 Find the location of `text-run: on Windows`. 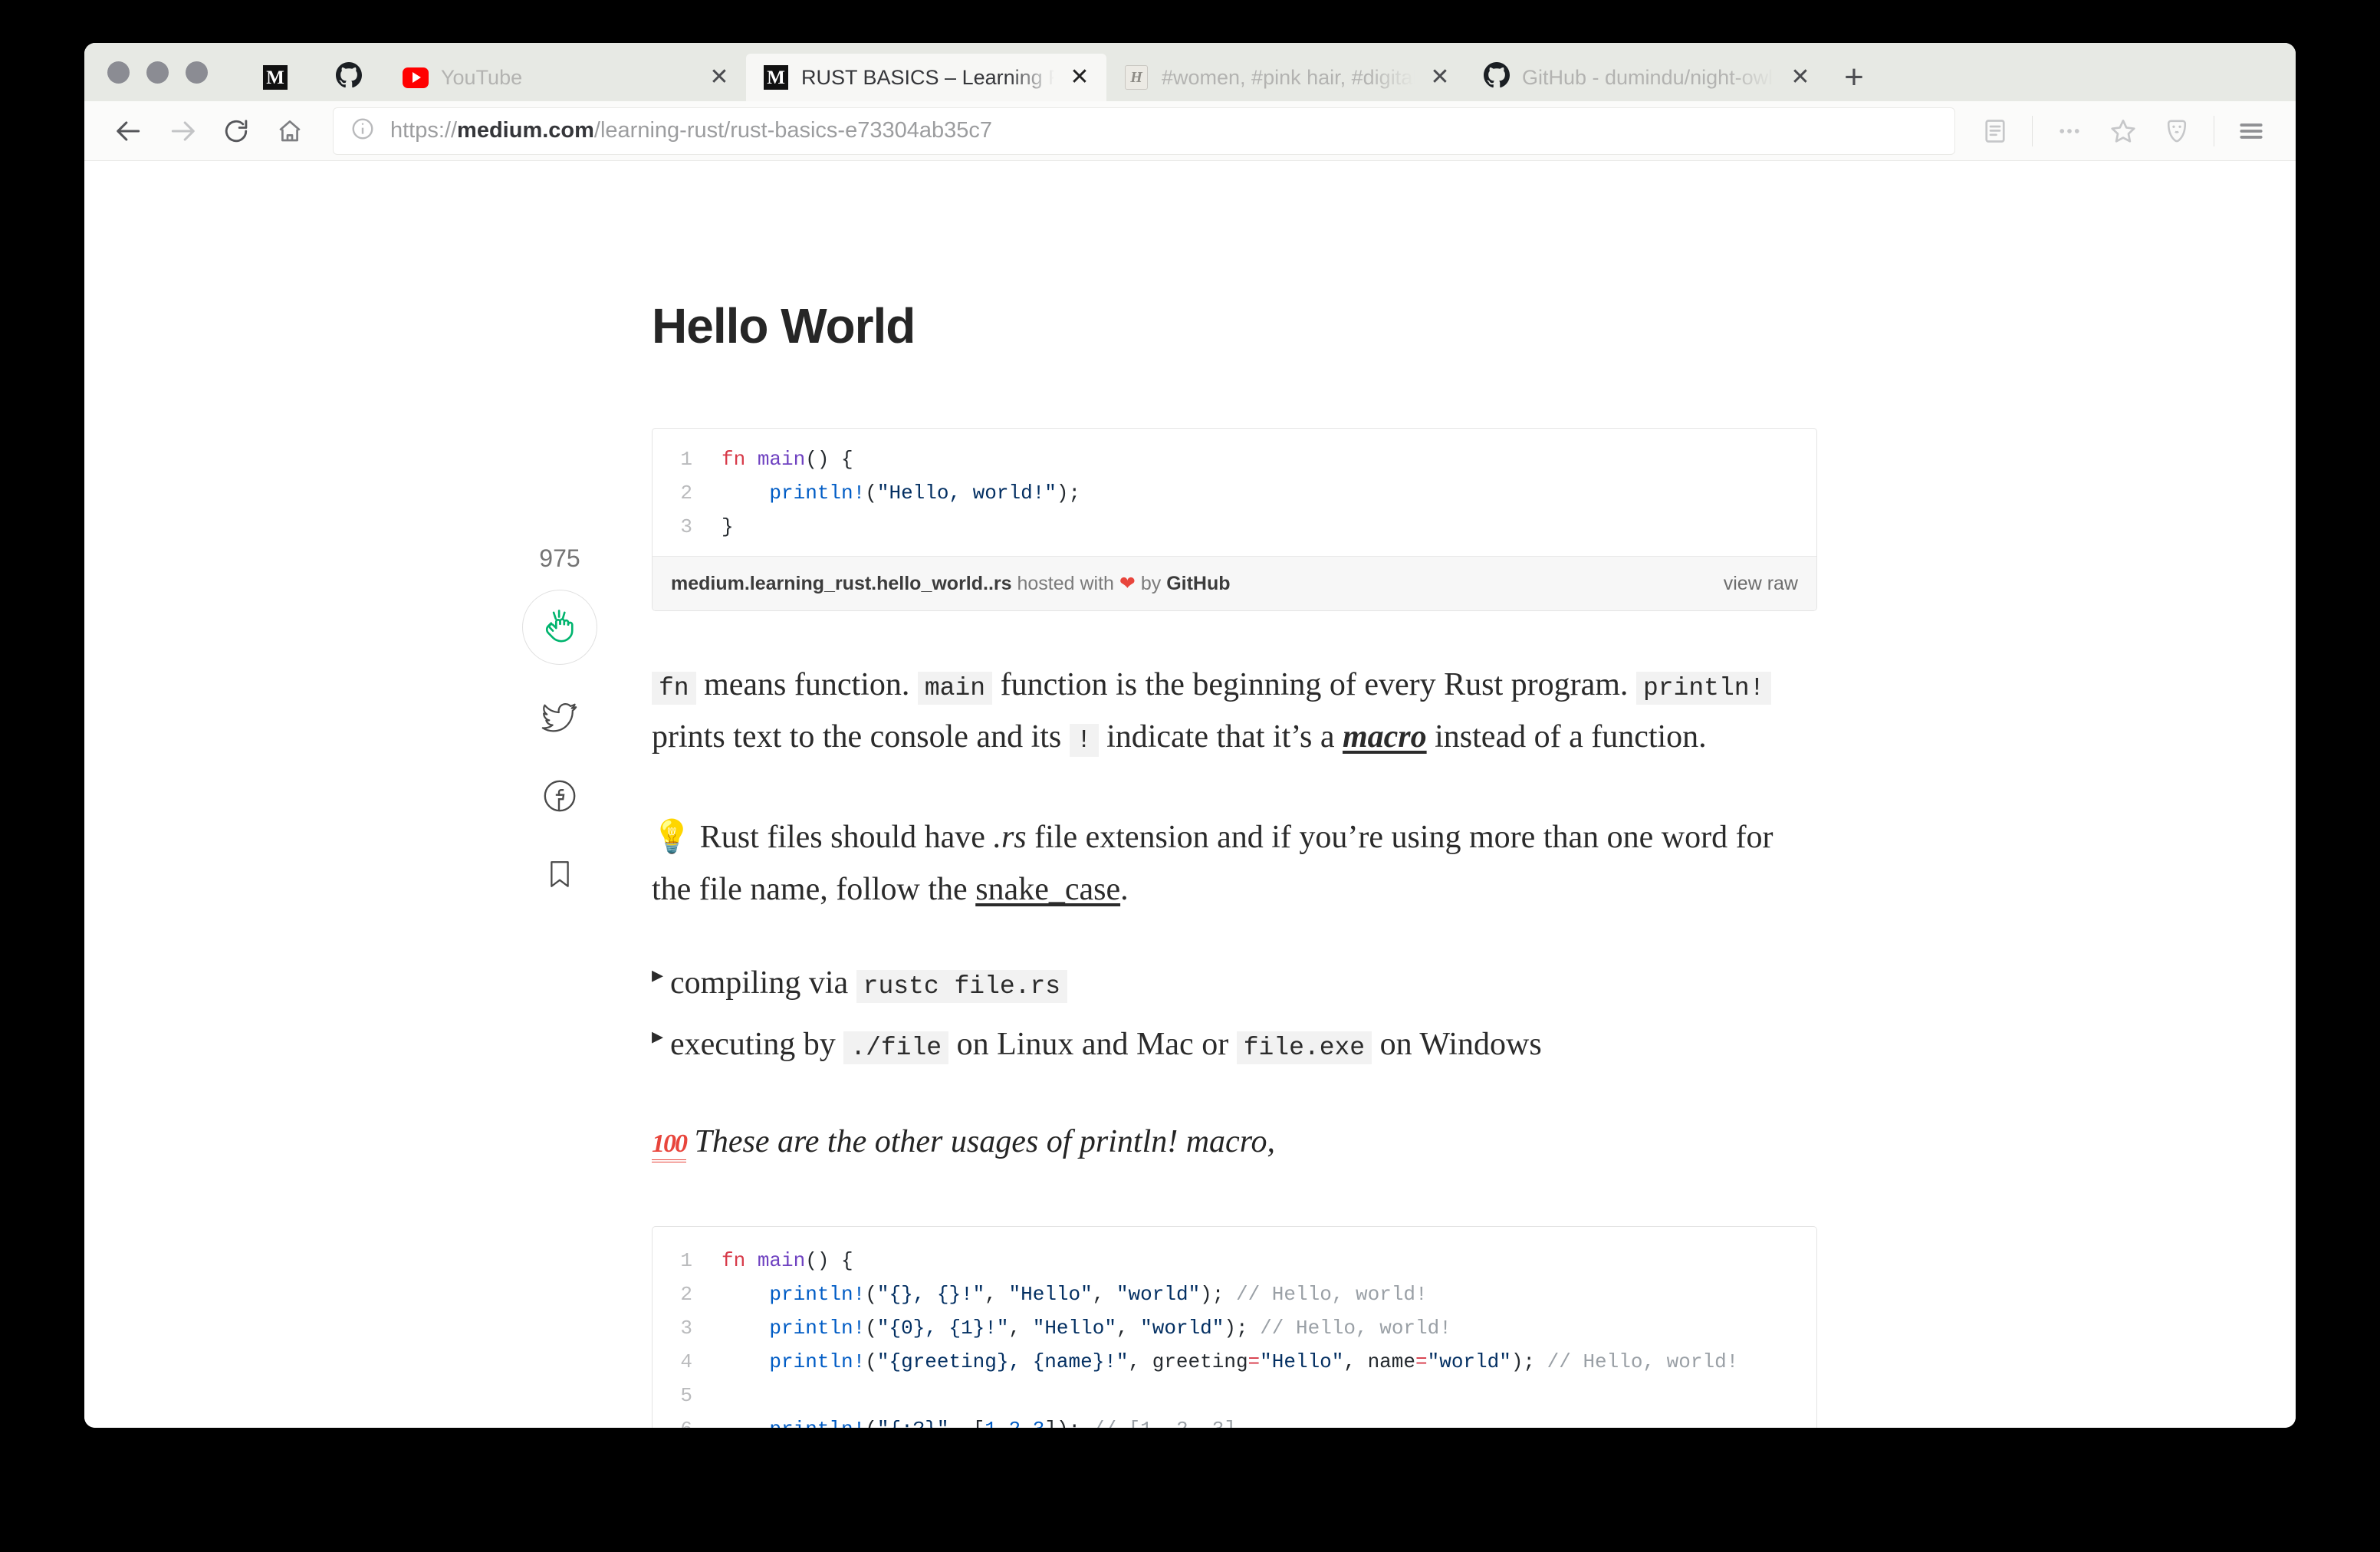

text-run: on Windows is located at coordinates (1457, 1045).